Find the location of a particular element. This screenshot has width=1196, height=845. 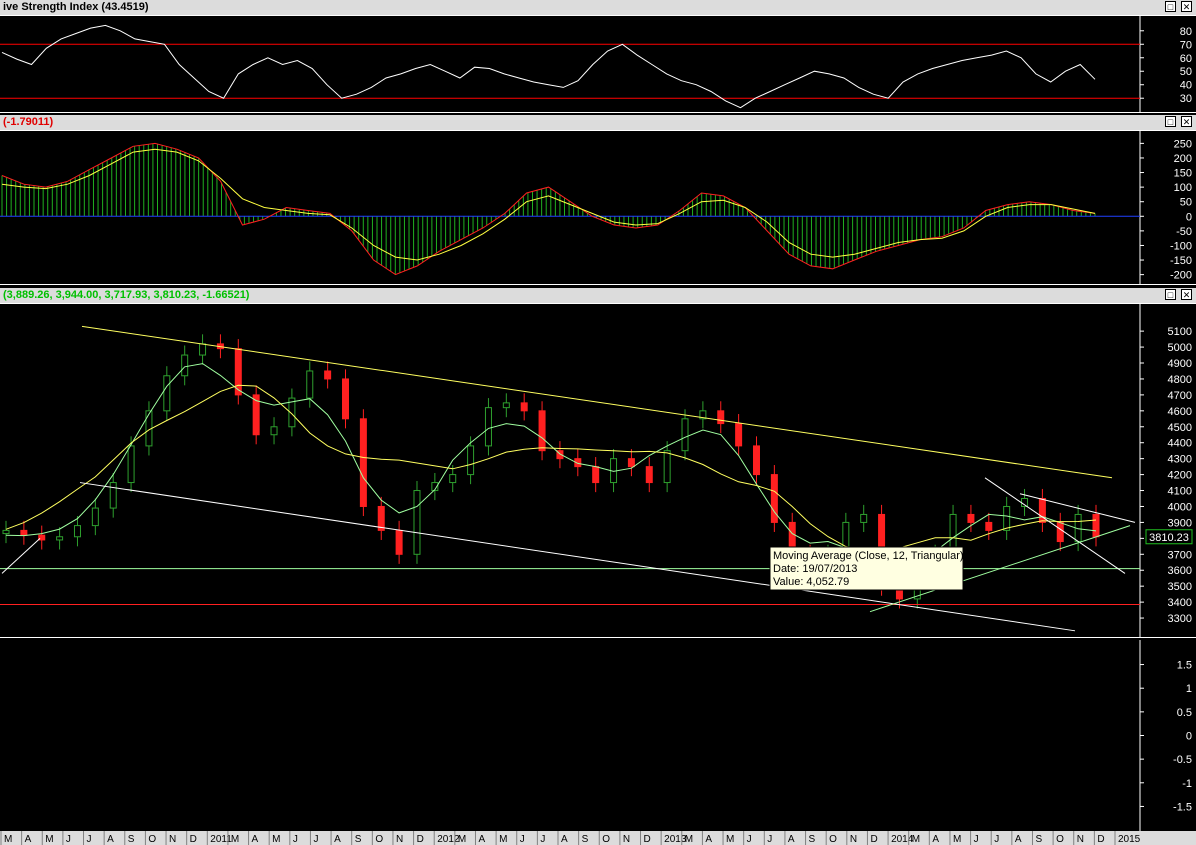

x-tick-label: 2014 is located at coordinates (902, 839).